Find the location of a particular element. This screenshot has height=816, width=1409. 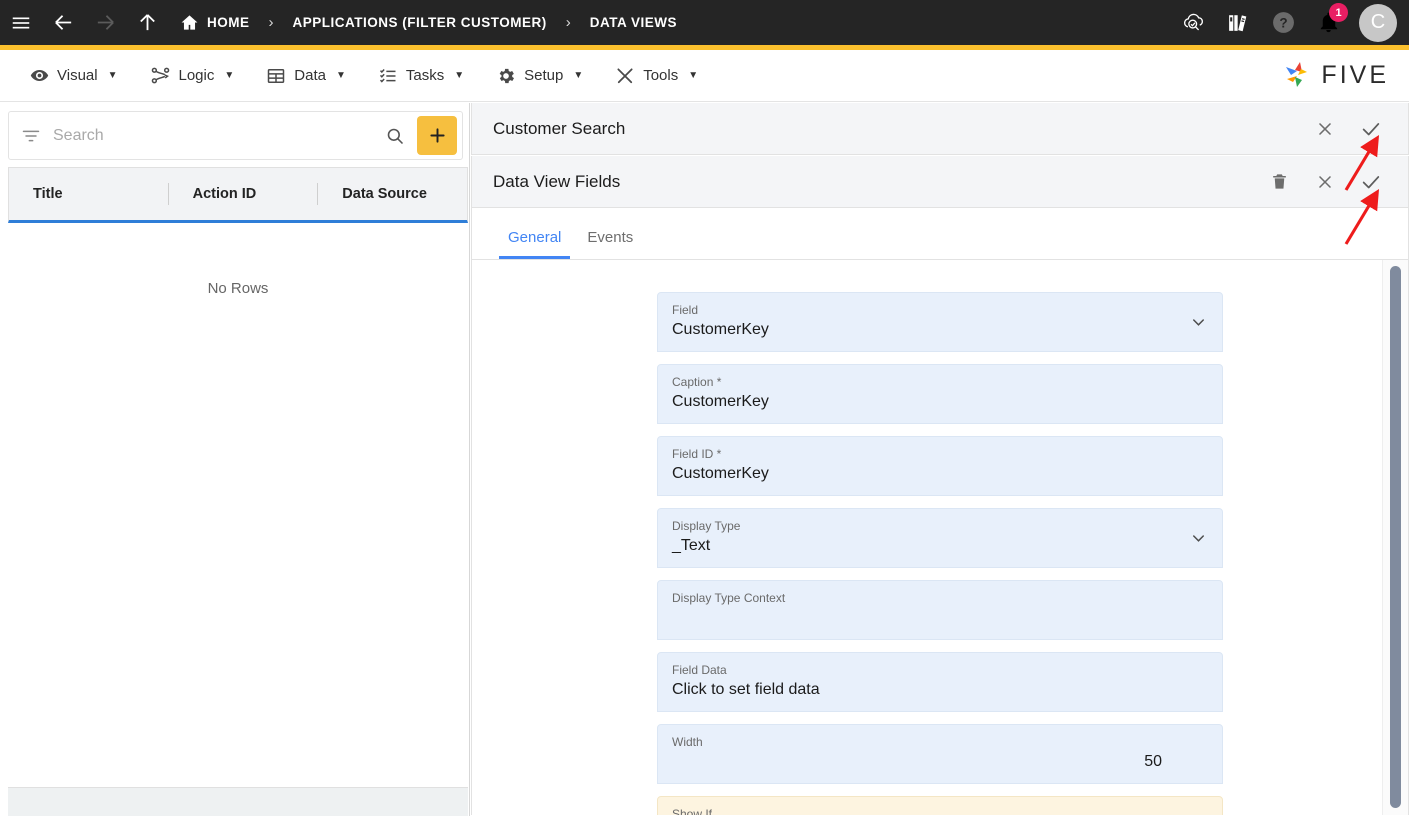

tab-events: Events is located at coordinates (610, 244).